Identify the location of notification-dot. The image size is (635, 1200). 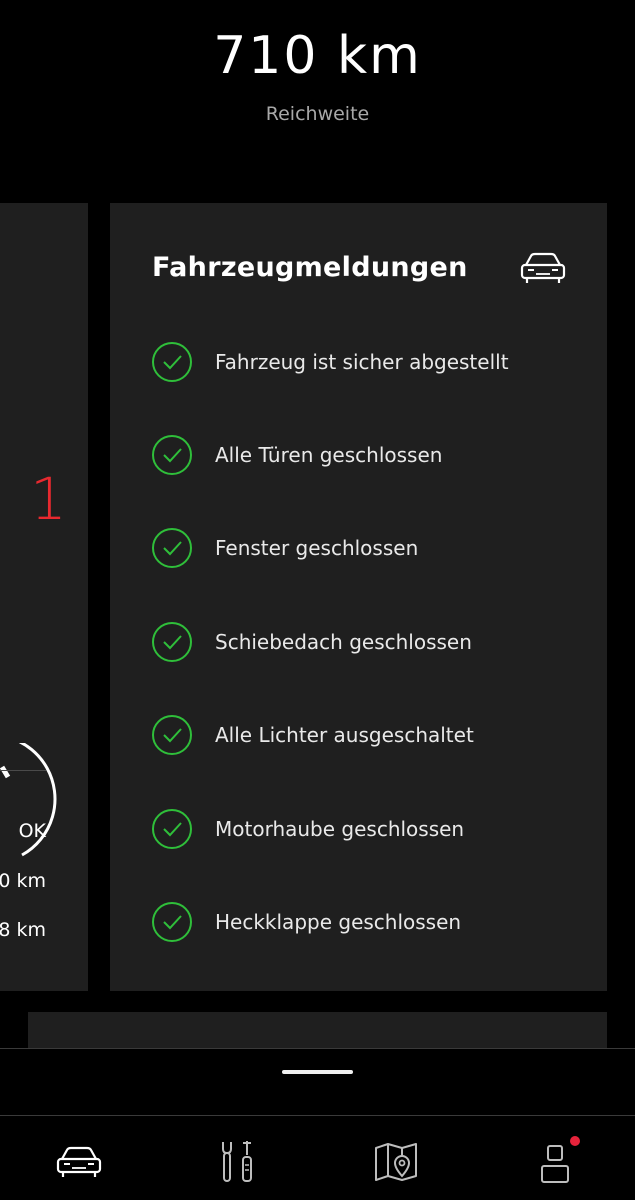
(575, 1141).